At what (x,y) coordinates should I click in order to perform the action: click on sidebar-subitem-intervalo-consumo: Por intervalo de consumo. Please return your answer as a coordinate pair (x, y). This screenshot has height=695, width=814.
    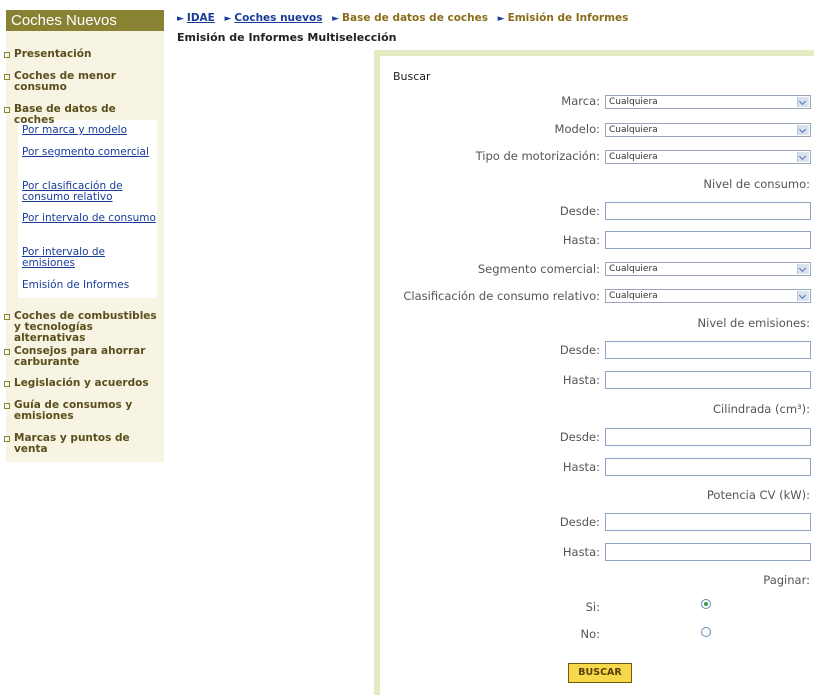
    Looking at the image, I should click on (89, 218).